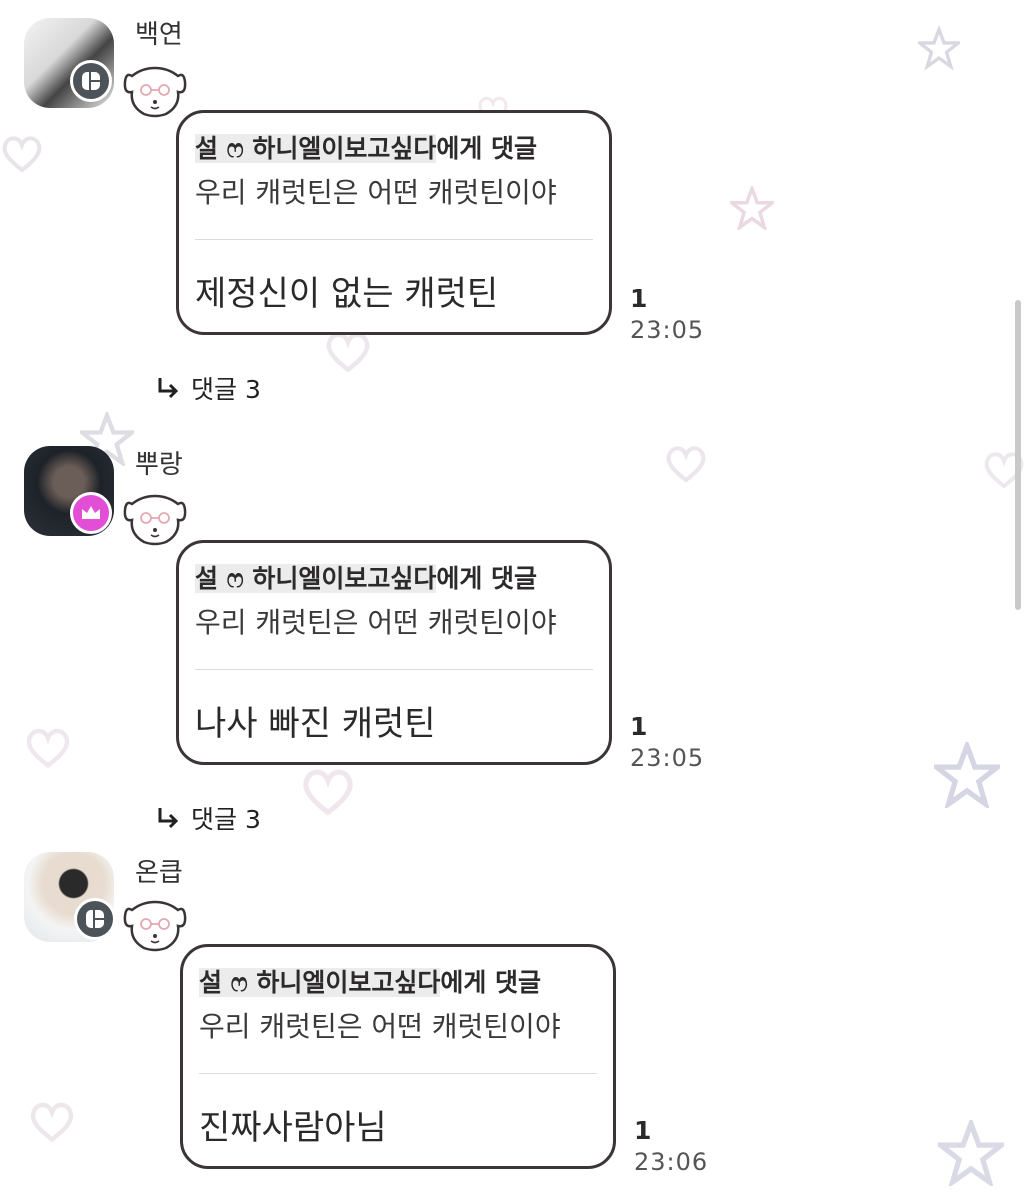 This screenshot has height=1200, width=1031. What do you see at coordinates (1018, 455) in the screenshot?
I see `scrollbar` at bounding box center [1018, 455].